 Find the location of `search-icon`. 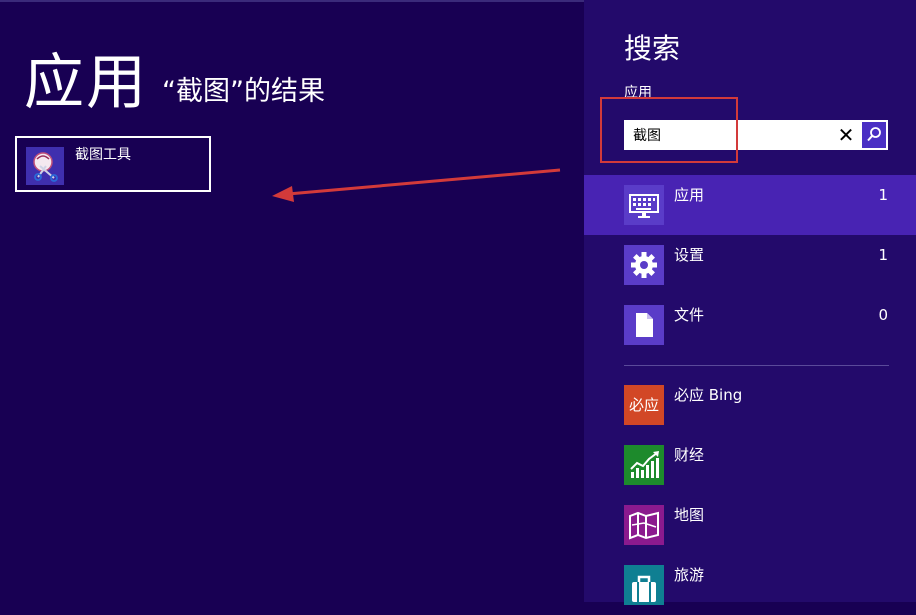

search-icon is located at coordinates (874, 134).